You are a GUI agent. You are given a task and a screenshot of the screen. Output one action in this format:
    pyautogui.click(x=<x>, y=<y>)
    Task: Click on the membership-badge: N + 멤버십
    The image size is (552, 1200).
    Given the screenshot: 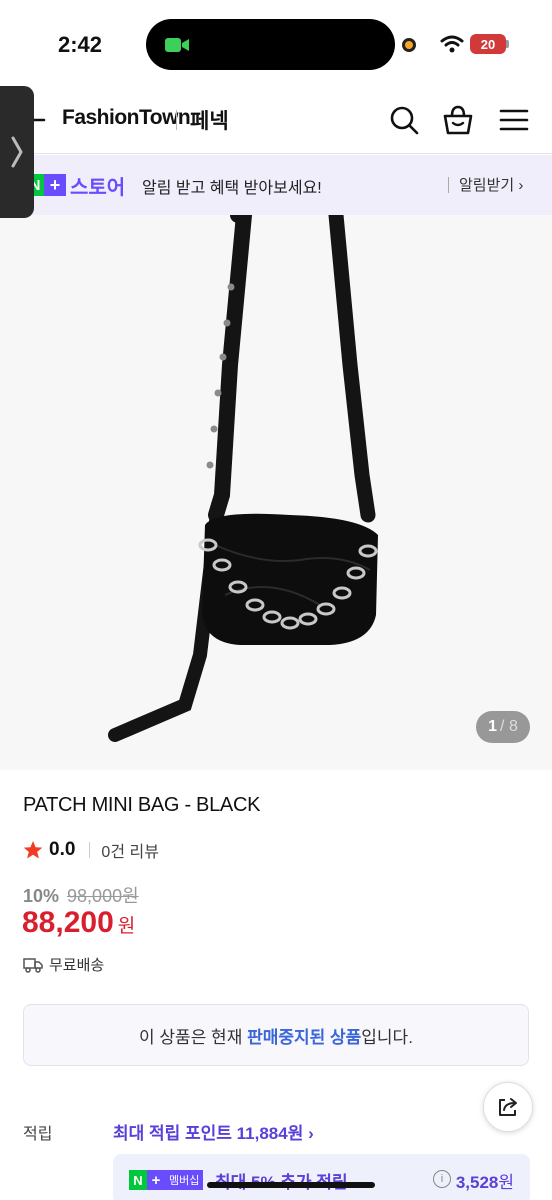 What is the action you would take?
    pyautogui.click(x=166, y=1180)
    